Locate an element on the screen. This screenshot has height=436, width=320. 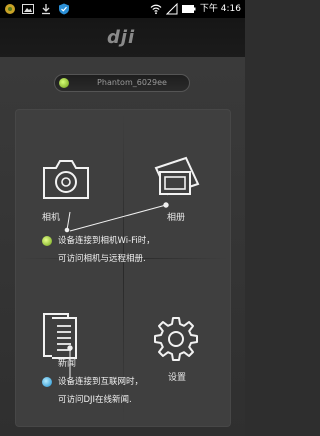
internet-tip-line1: 设备连接到互联网时， is located at coordinates (101, 382).